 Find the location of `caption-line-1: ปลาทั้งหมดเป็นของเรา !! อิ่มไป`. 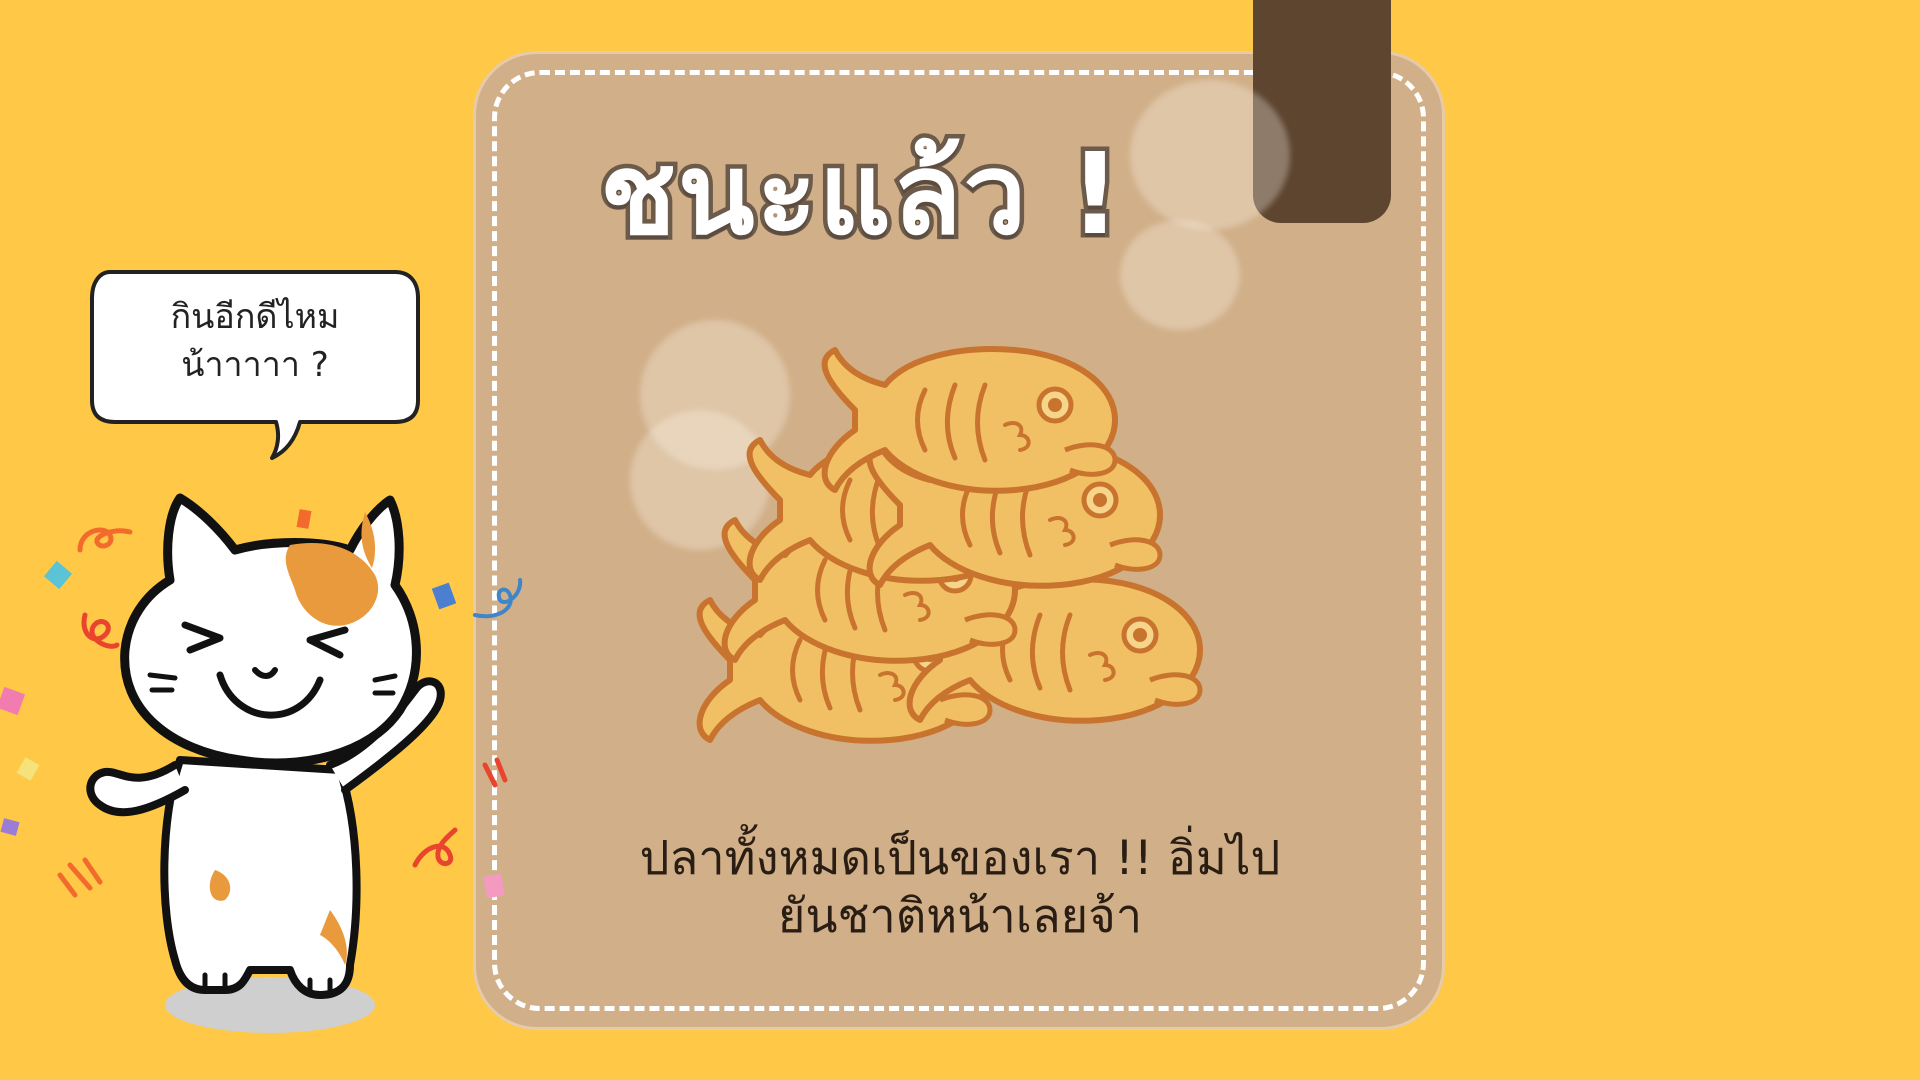

caption-line-1: ปลาทั้งหมดเป็นของเรา !! อิ่มไป is located at coordinates (960, 858).